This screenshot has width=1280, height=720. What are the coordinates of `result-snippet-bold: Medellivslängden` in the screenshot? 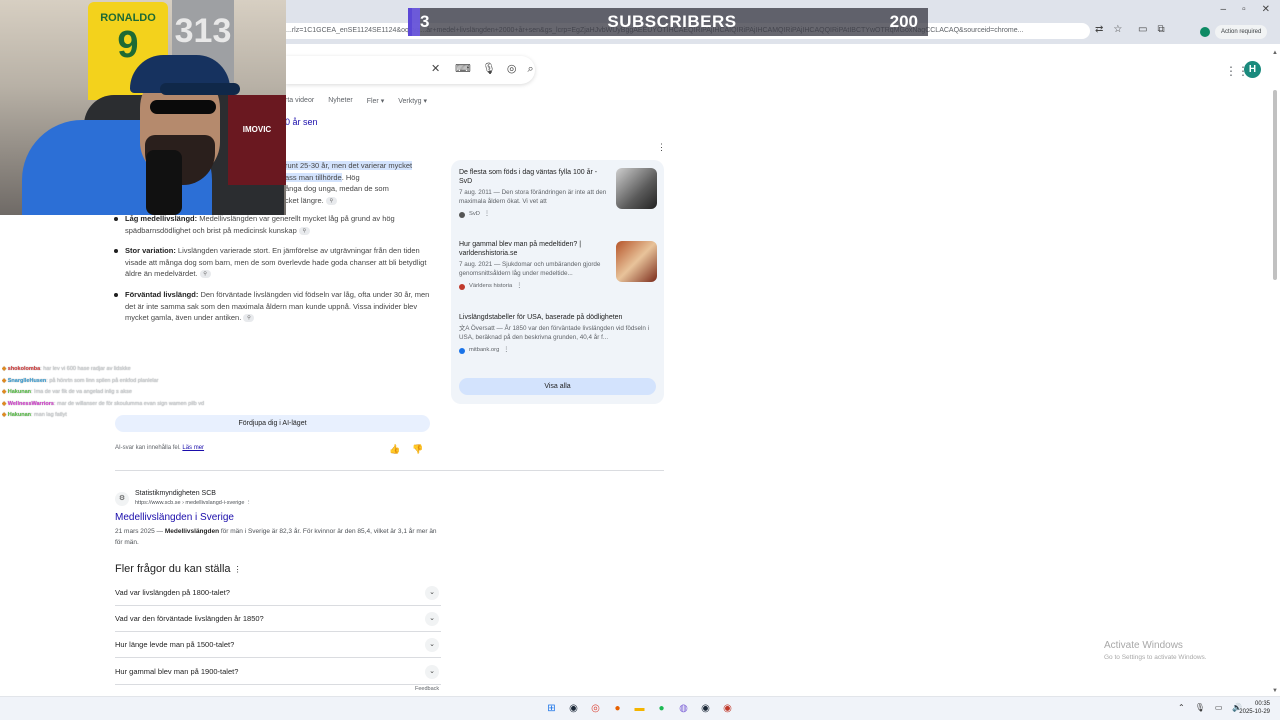 It's located at (192, 531).